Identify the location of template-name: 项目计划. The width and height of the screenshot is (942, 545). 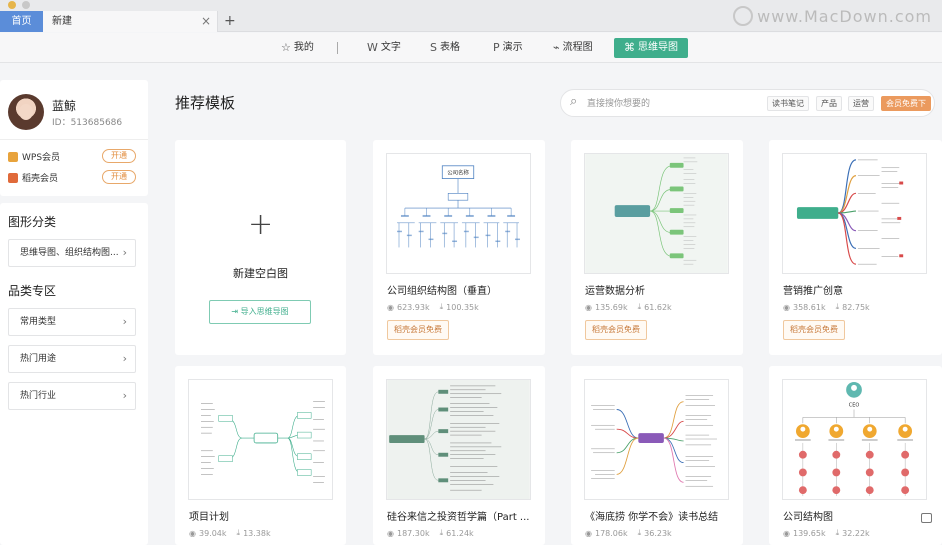
(209, 517).